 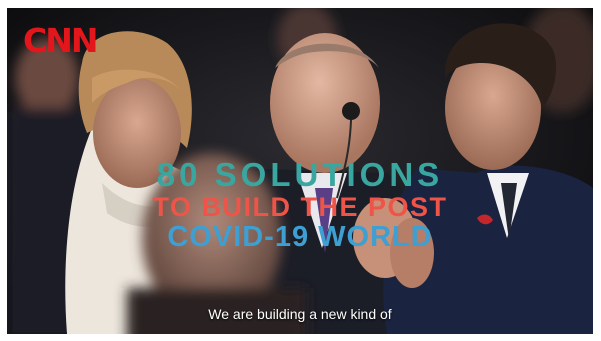 I want to click on headline-line-3: COVID-19 WORLD, so click(x=300, y=236).